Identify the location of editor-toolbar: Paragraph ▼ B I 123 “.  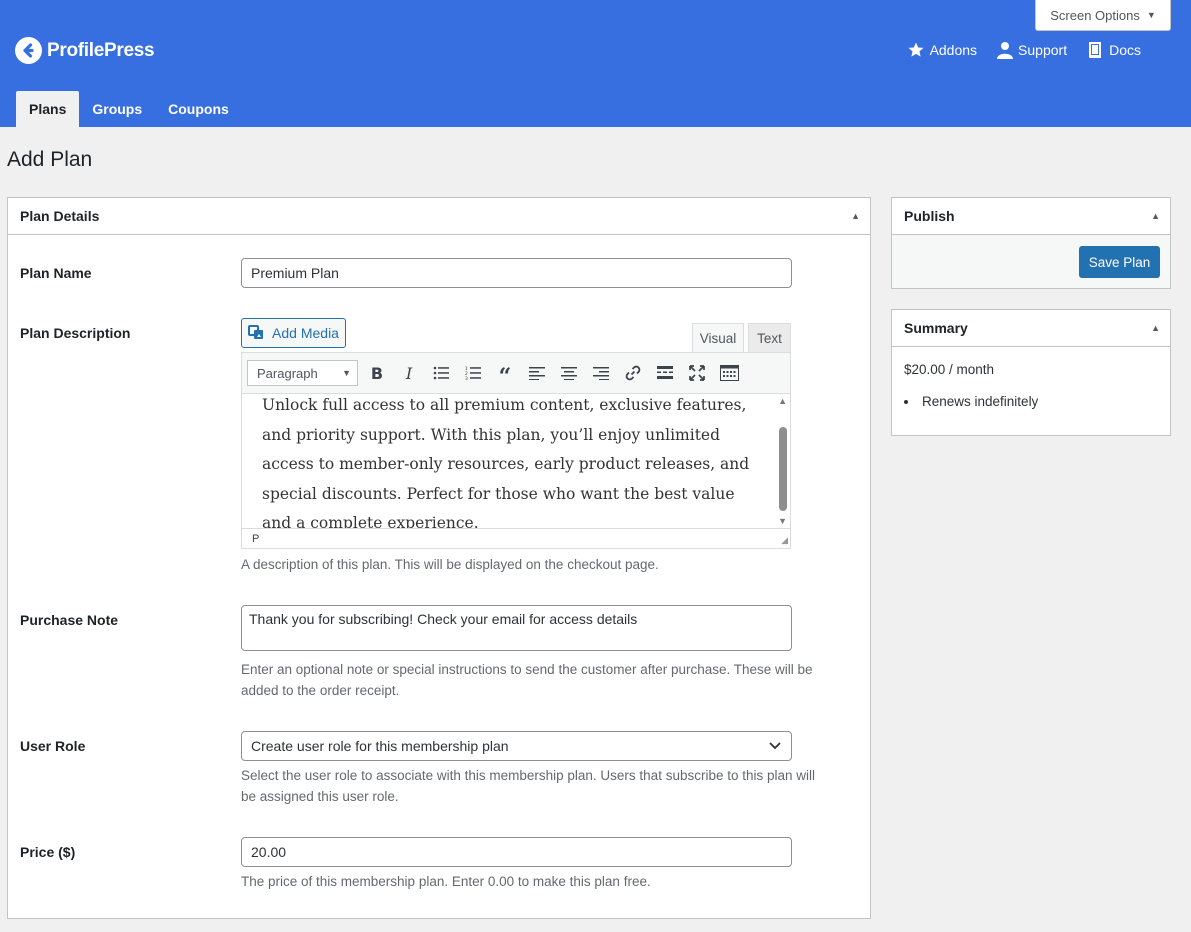
(516, 373).